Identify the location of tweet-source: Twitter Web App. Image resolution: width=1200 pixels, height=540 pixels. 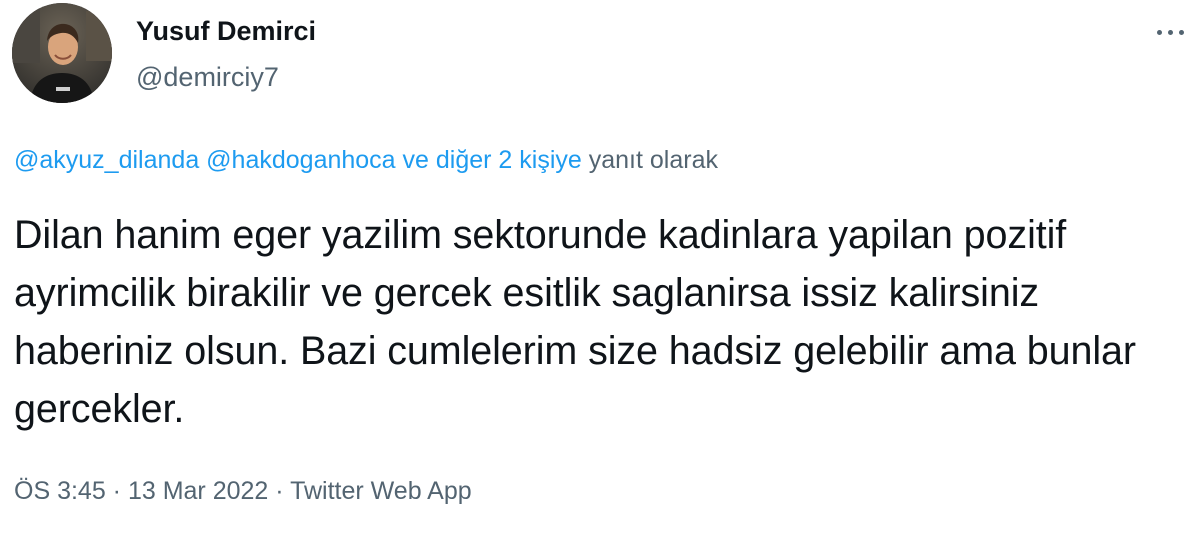
(381, 491).